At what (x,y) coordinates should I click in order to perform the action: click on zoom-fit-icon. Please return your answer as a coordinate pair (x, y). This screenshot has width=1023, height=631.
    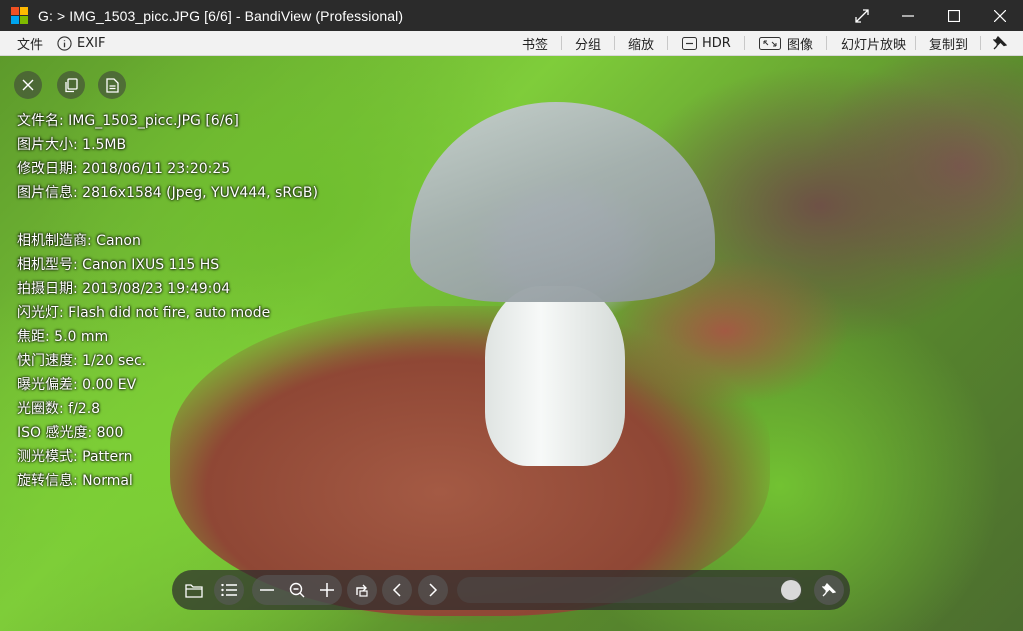
    Looking at the image, I should click on (297, 590).